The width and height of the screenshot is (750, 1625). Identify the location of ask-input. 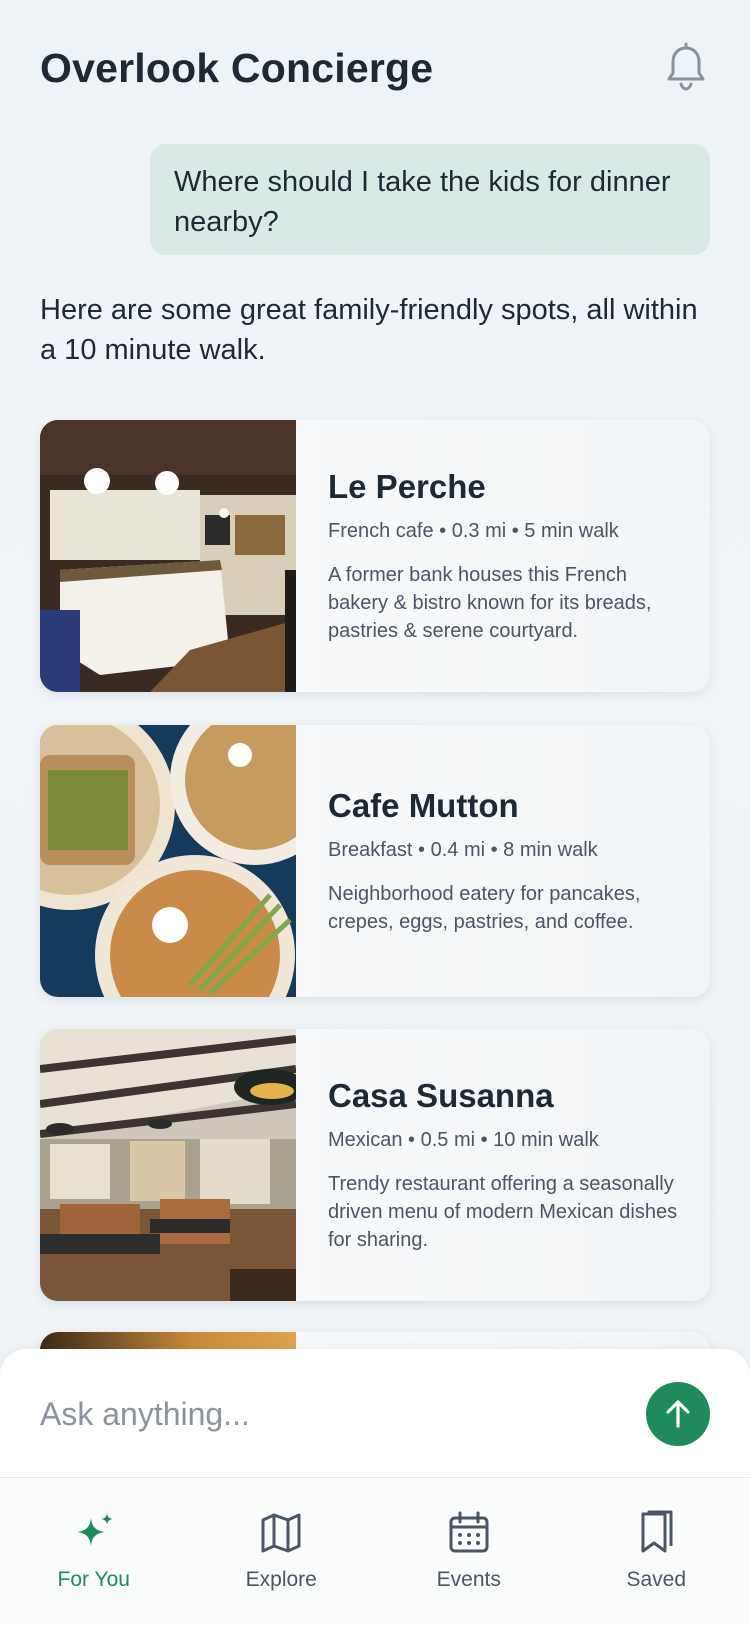
(320, 1414).